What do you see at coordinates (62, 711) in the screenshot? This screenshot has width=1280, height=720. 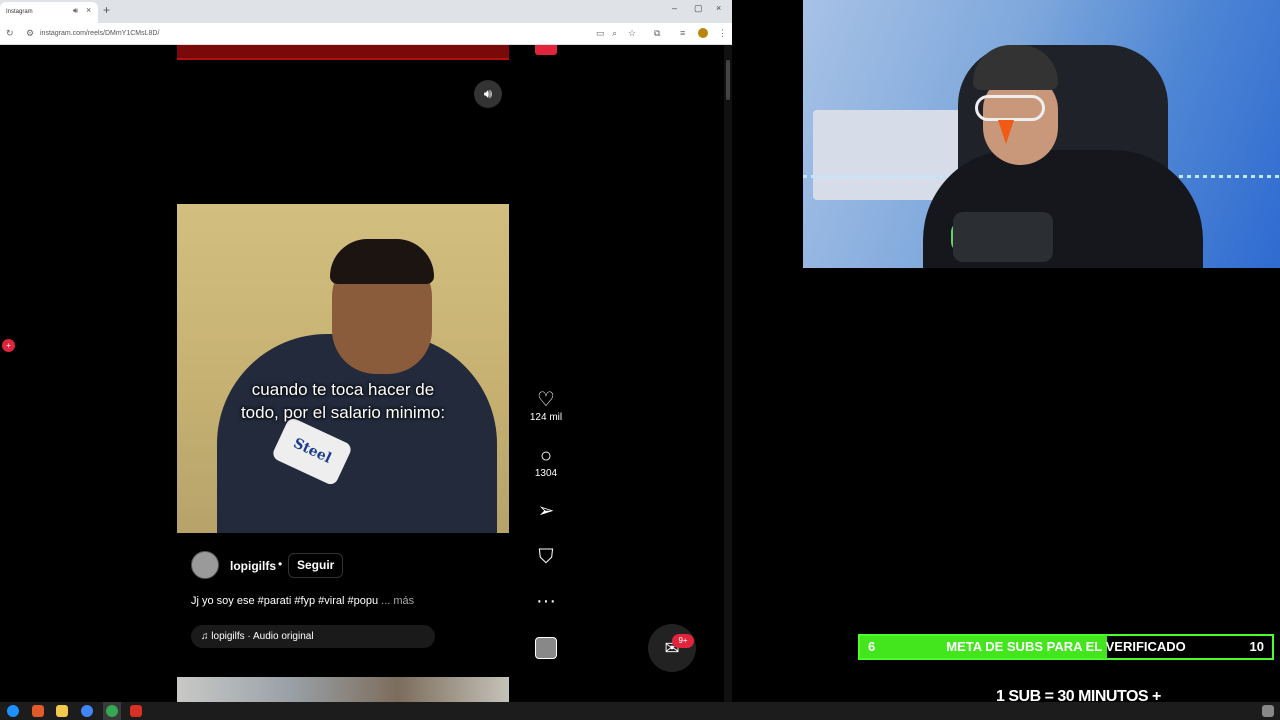 I see `folder-icon` at bounding box center [62, 711].